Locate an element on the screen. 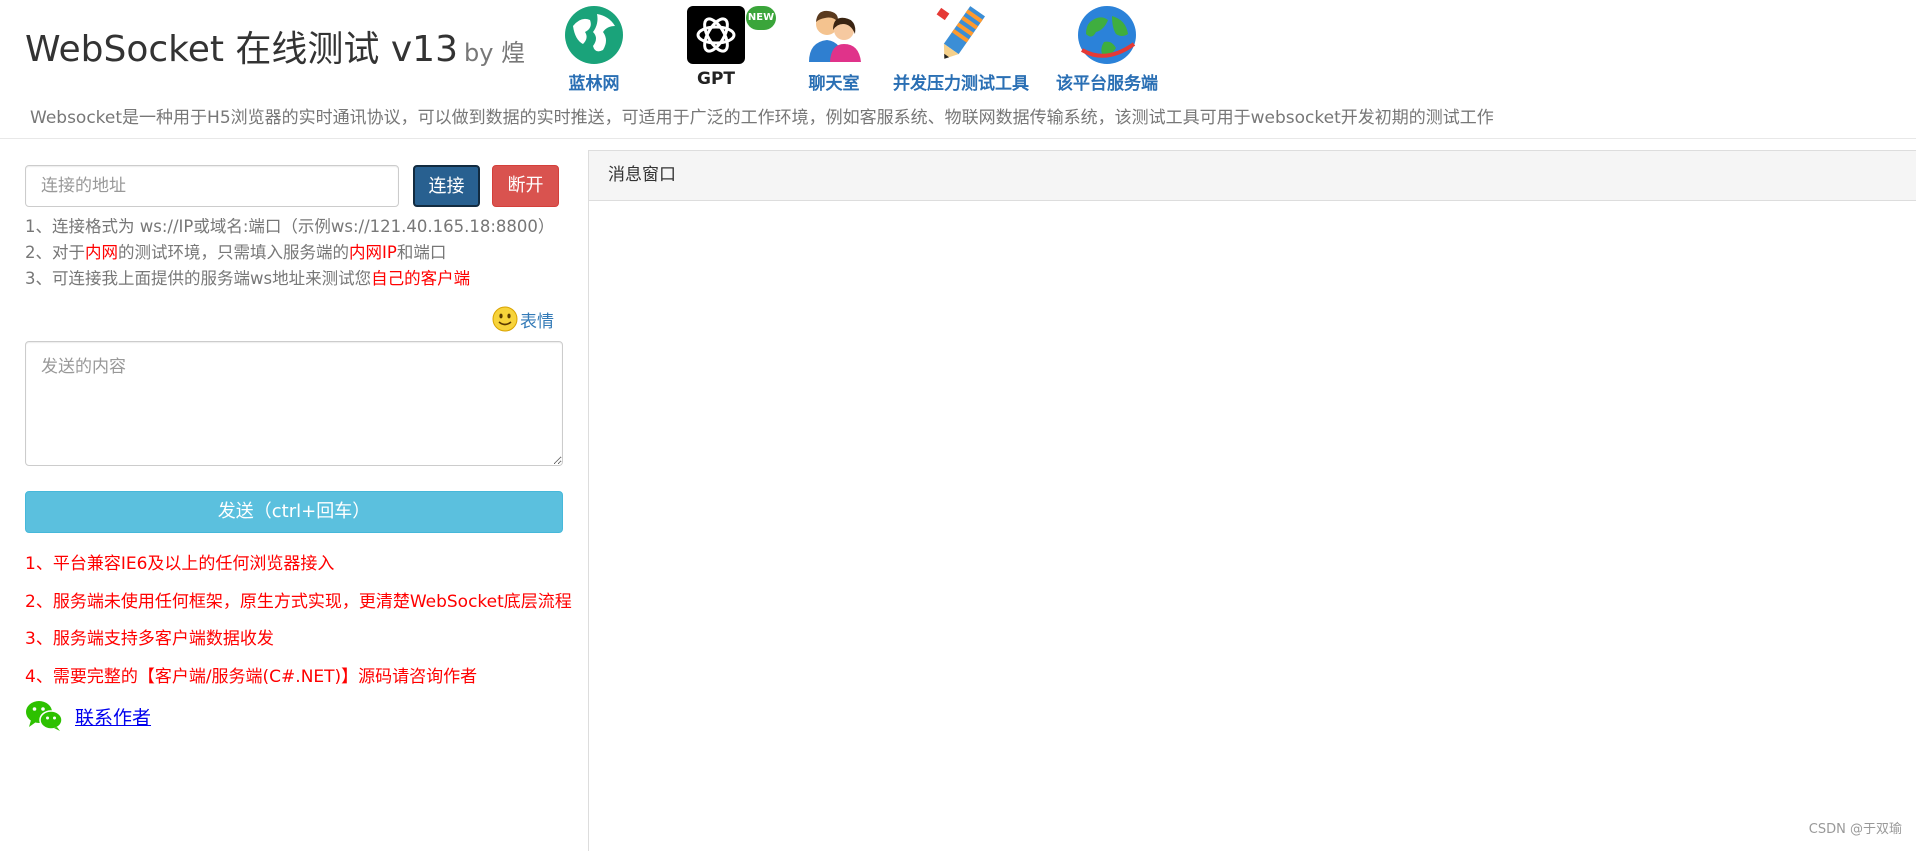  hint-line-2: 2、对于内网的测试环境，只需填入服务端的内网IP和端口 is located at coordinates (289, 253).